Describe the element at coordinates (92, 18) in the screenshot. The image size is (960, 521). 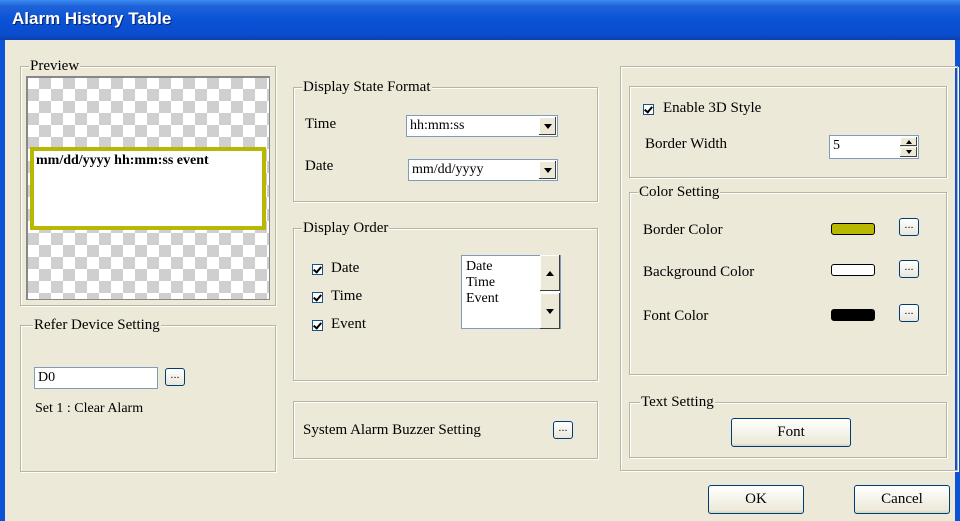
I see `window-title: Alarm History Table` at that location.